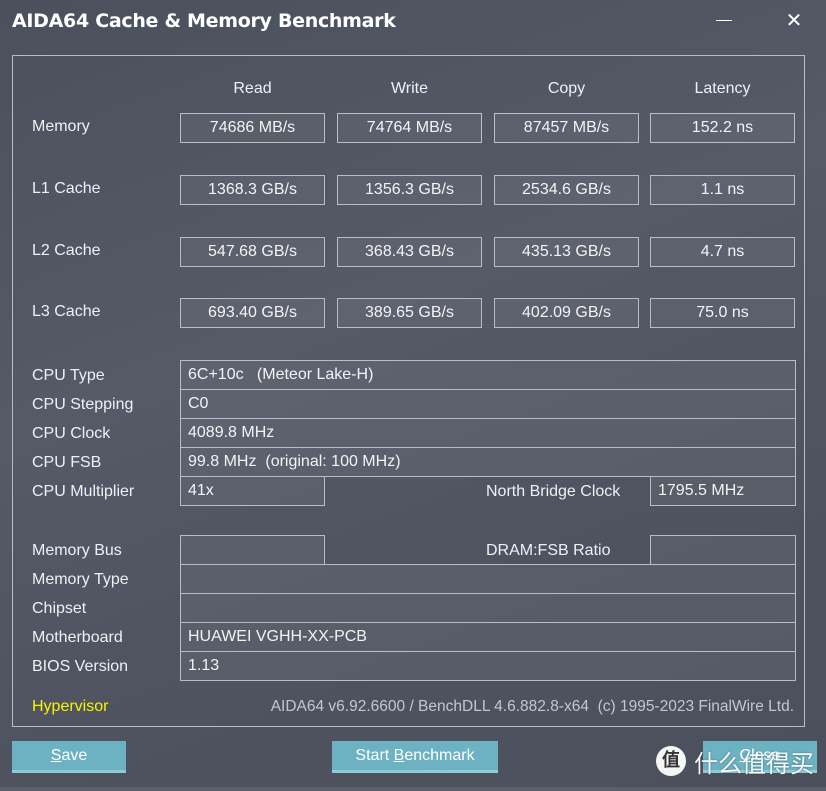  Describe the element at coordinates (252, 128) in the screenshot. I see `memory-read-value: 74686 MB/s` at that location.